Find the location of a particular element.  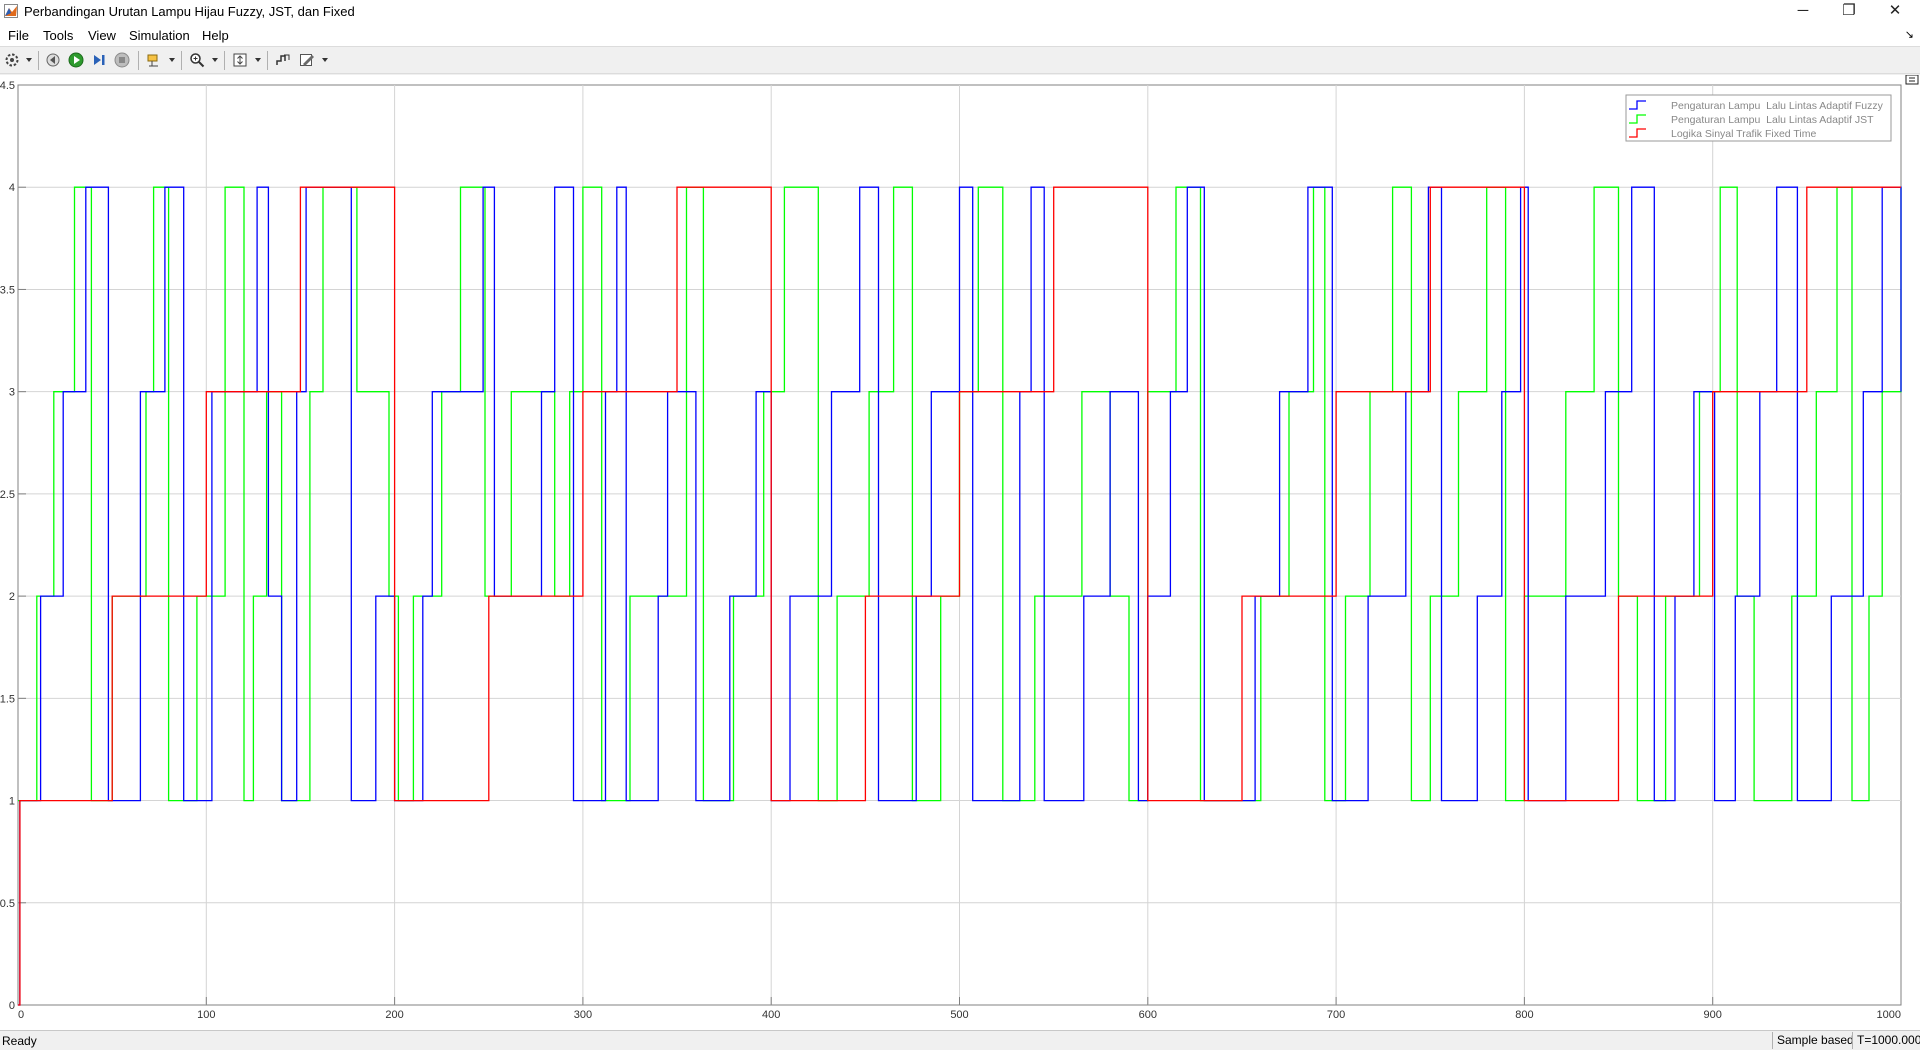

run-icon is located at coordinates (76, 60).